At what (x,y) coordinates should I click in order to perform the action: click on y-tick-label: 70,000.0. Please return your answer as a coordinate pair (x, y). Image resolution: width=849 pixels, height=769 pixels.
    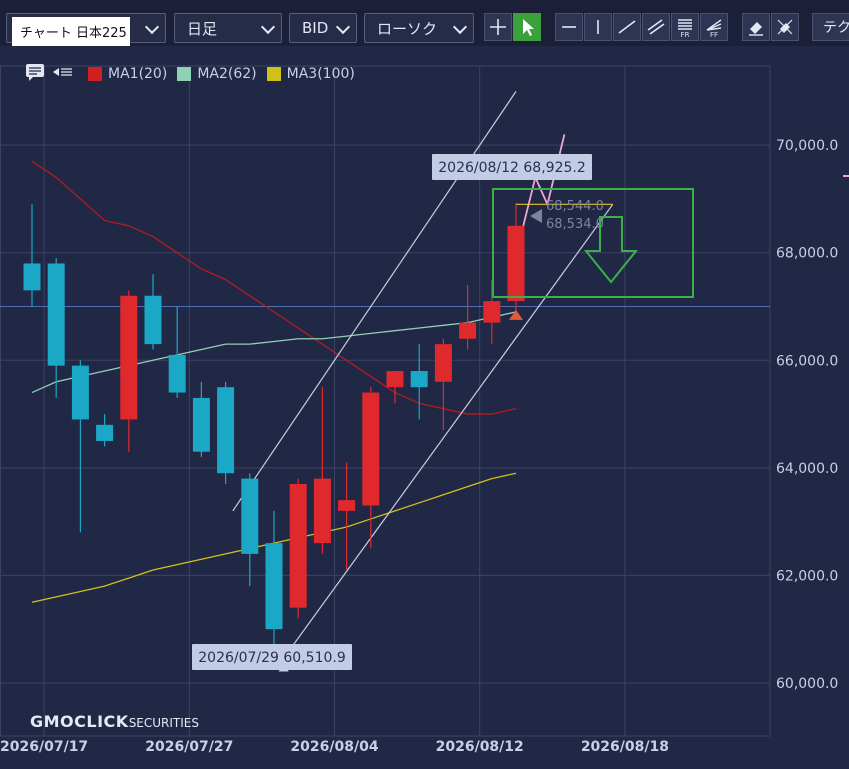
    Looking at the image, I should click on (807, 146).